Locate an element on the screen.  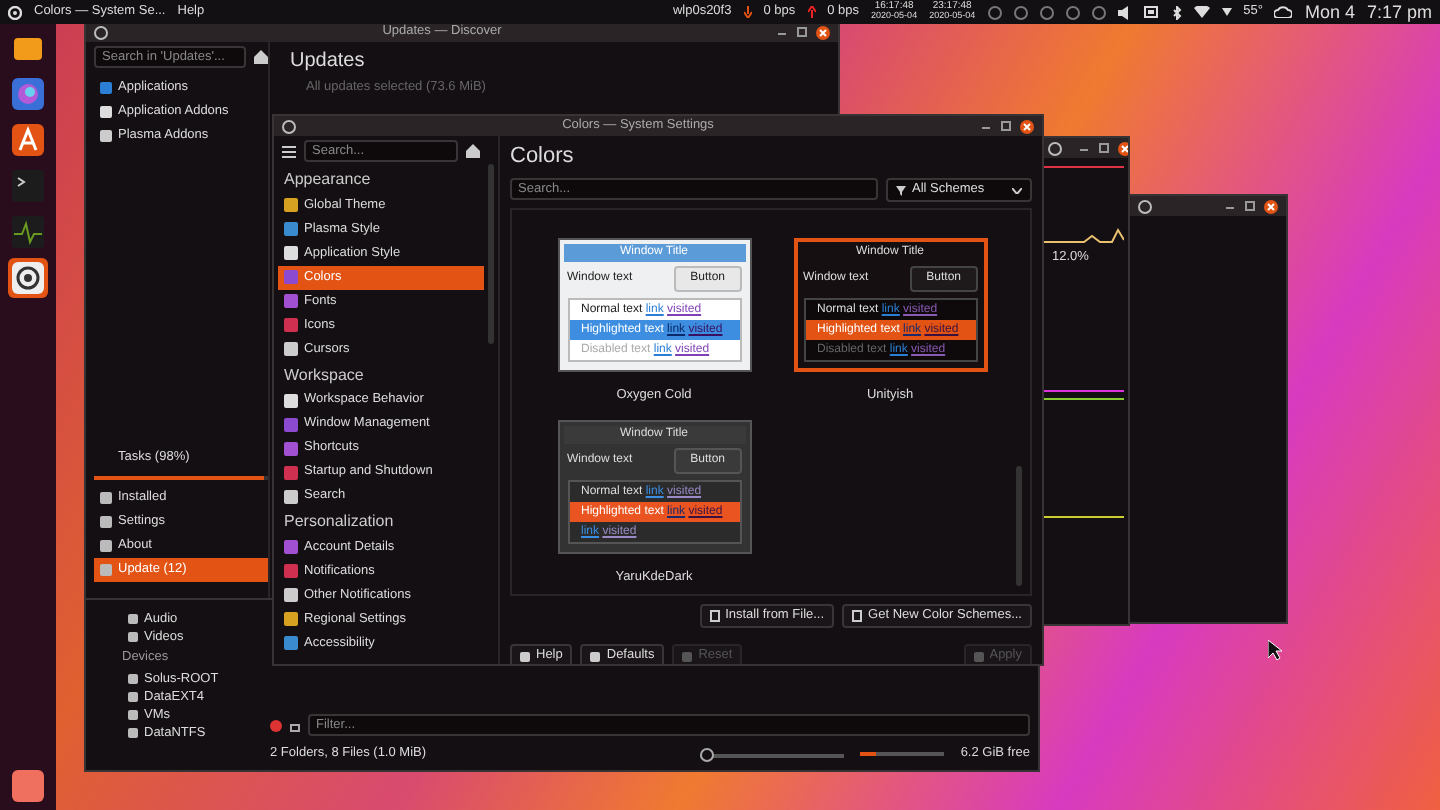
terminal-icon is located at coordinates (28, 186).